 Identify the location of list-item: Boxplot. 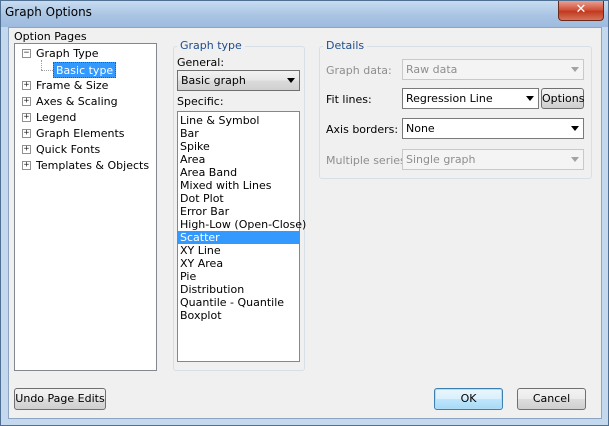
(238, 315).